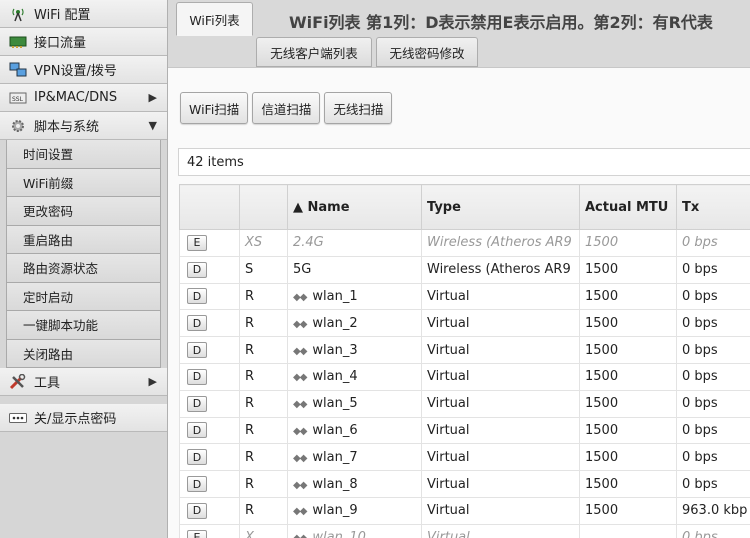 This screenshot has width=750, height=538. I want to click on sidebar-item-ip-mac-dns: SSL IP&MAC/DNS ▶, so click(83, 98).